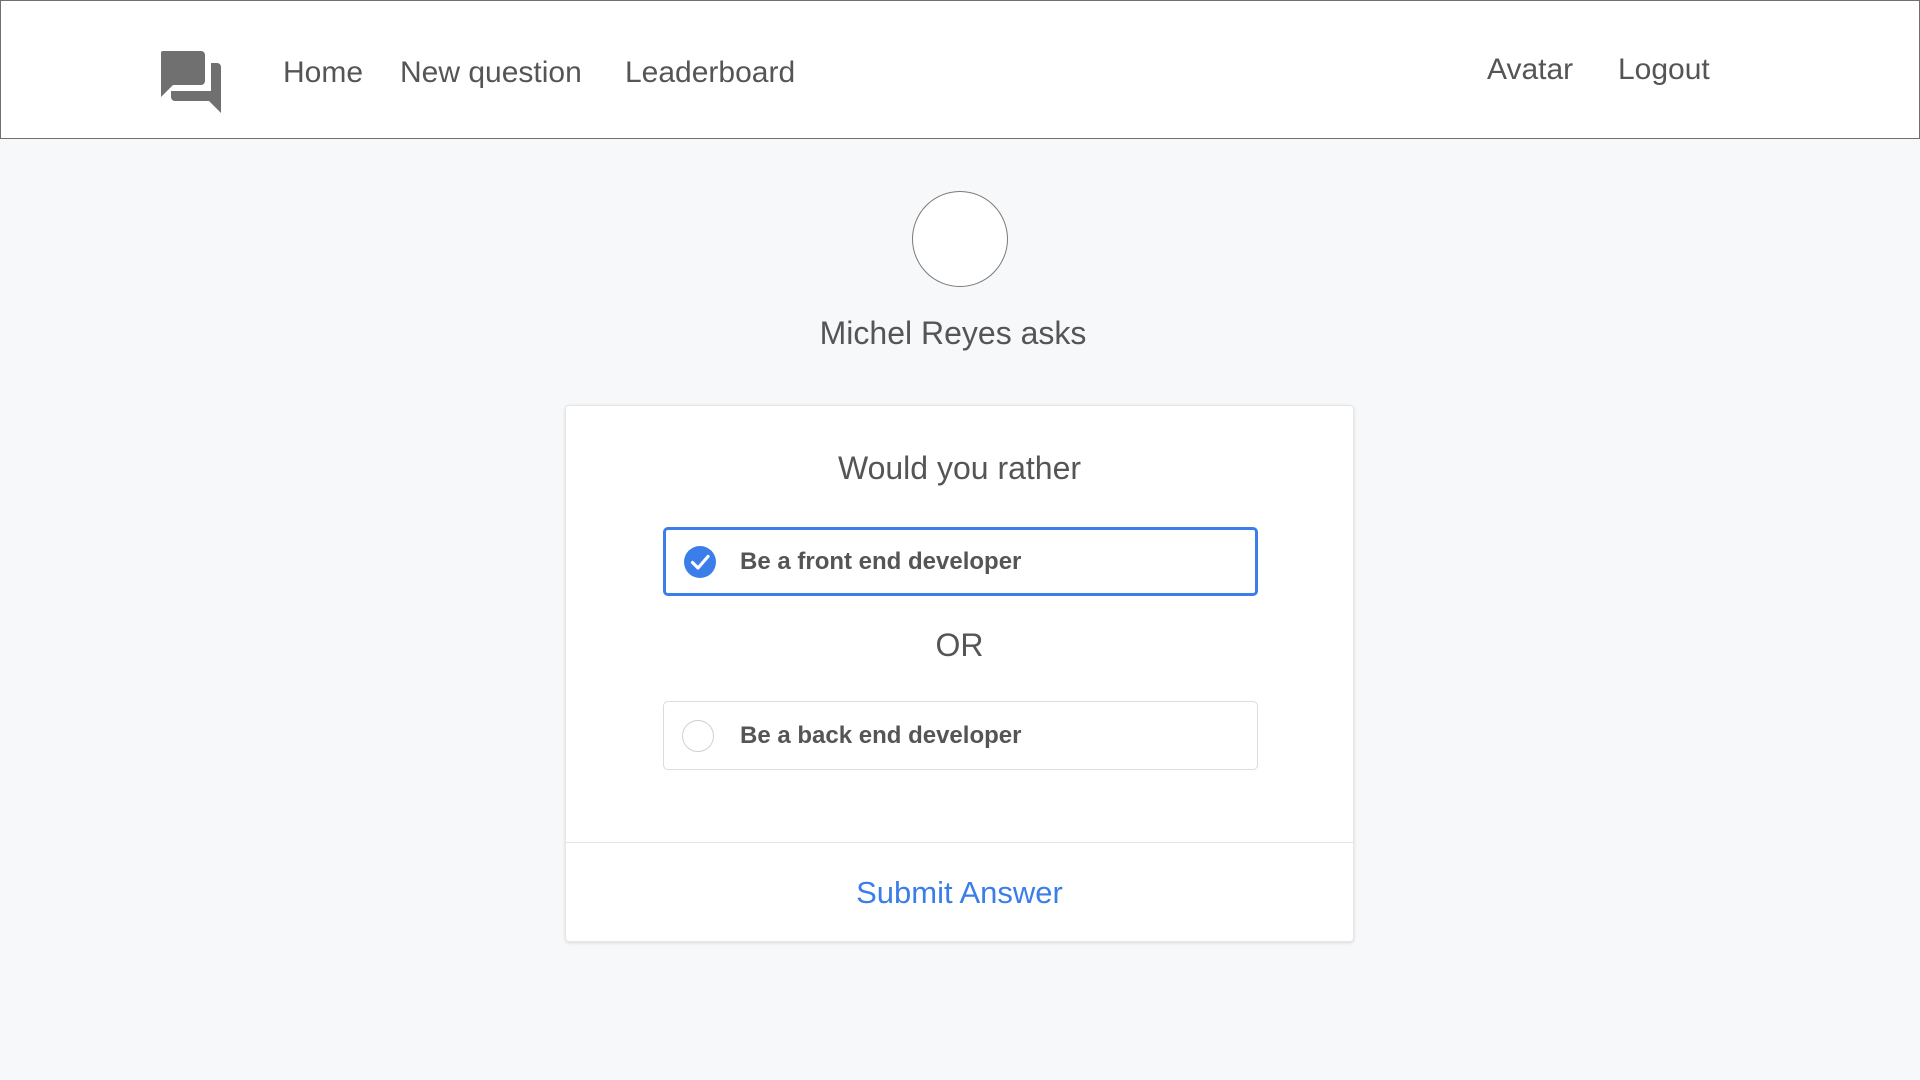  I want to click on author-avatar, so click(960, 239).